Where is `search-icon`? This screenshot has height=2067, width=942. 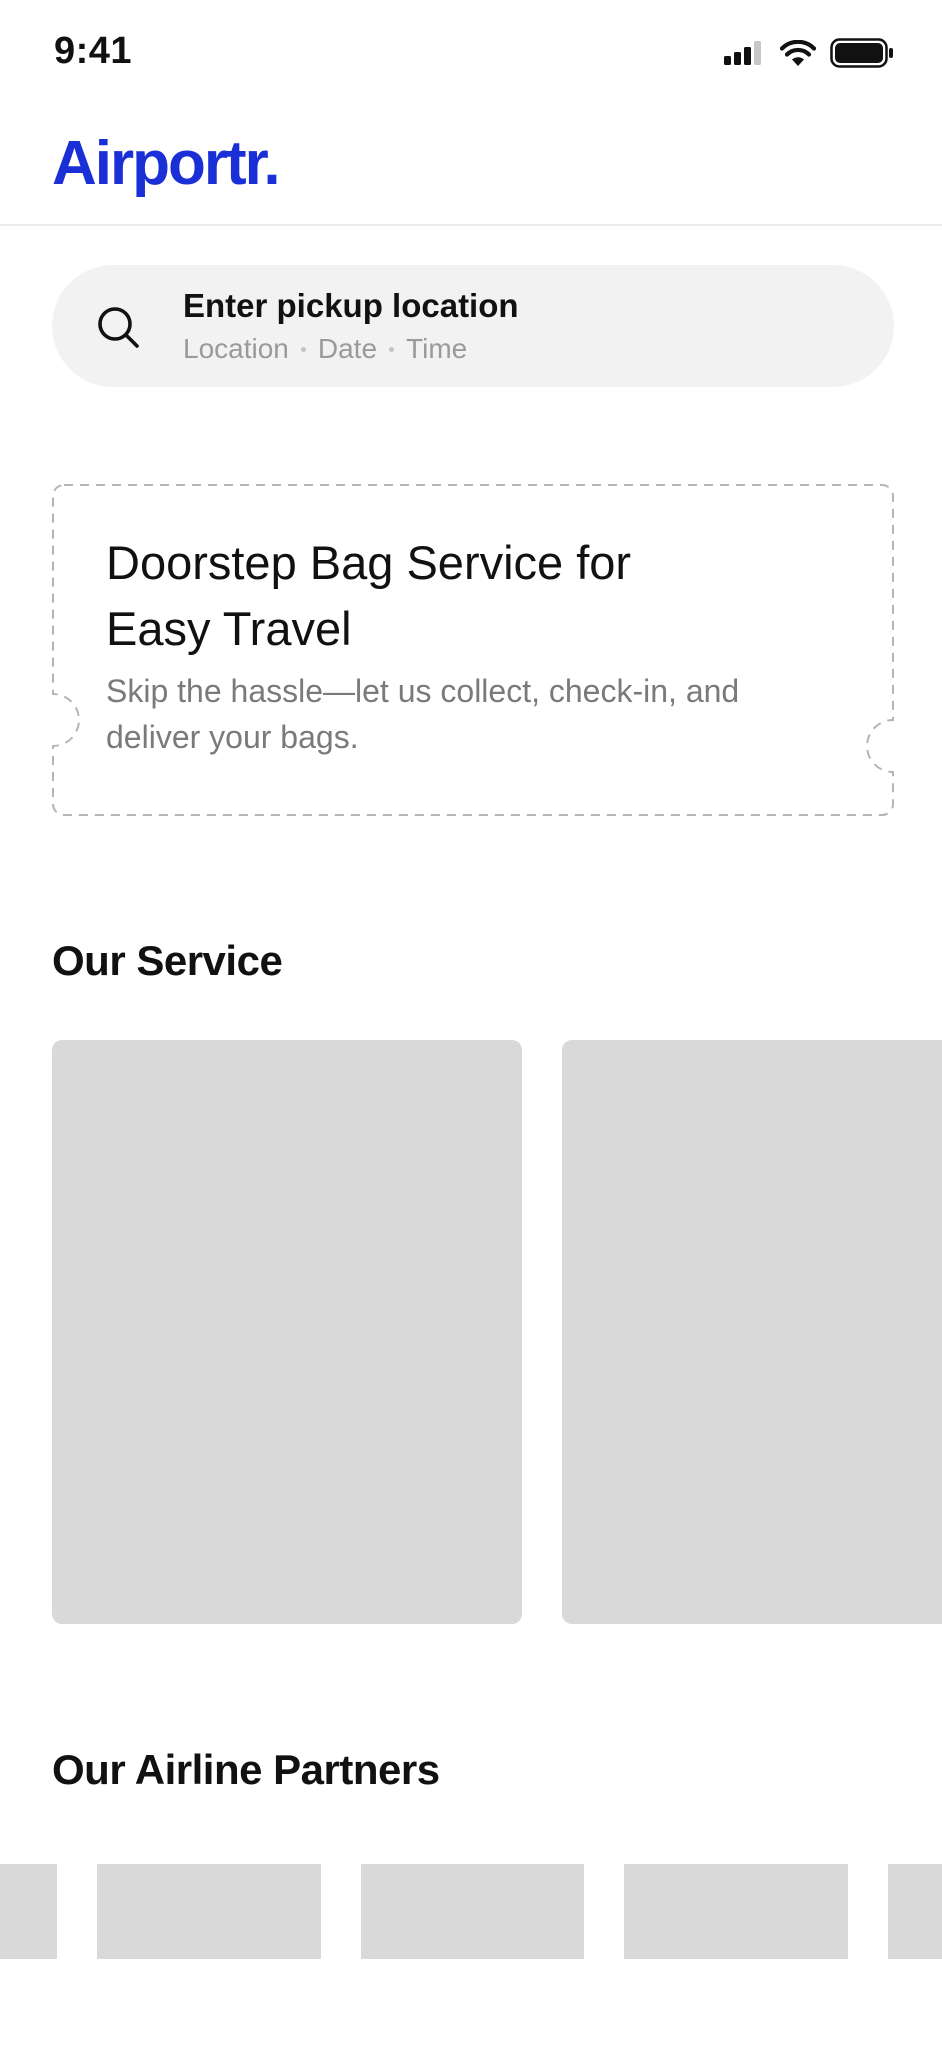
search-icon is located at coordinates (118, 327).